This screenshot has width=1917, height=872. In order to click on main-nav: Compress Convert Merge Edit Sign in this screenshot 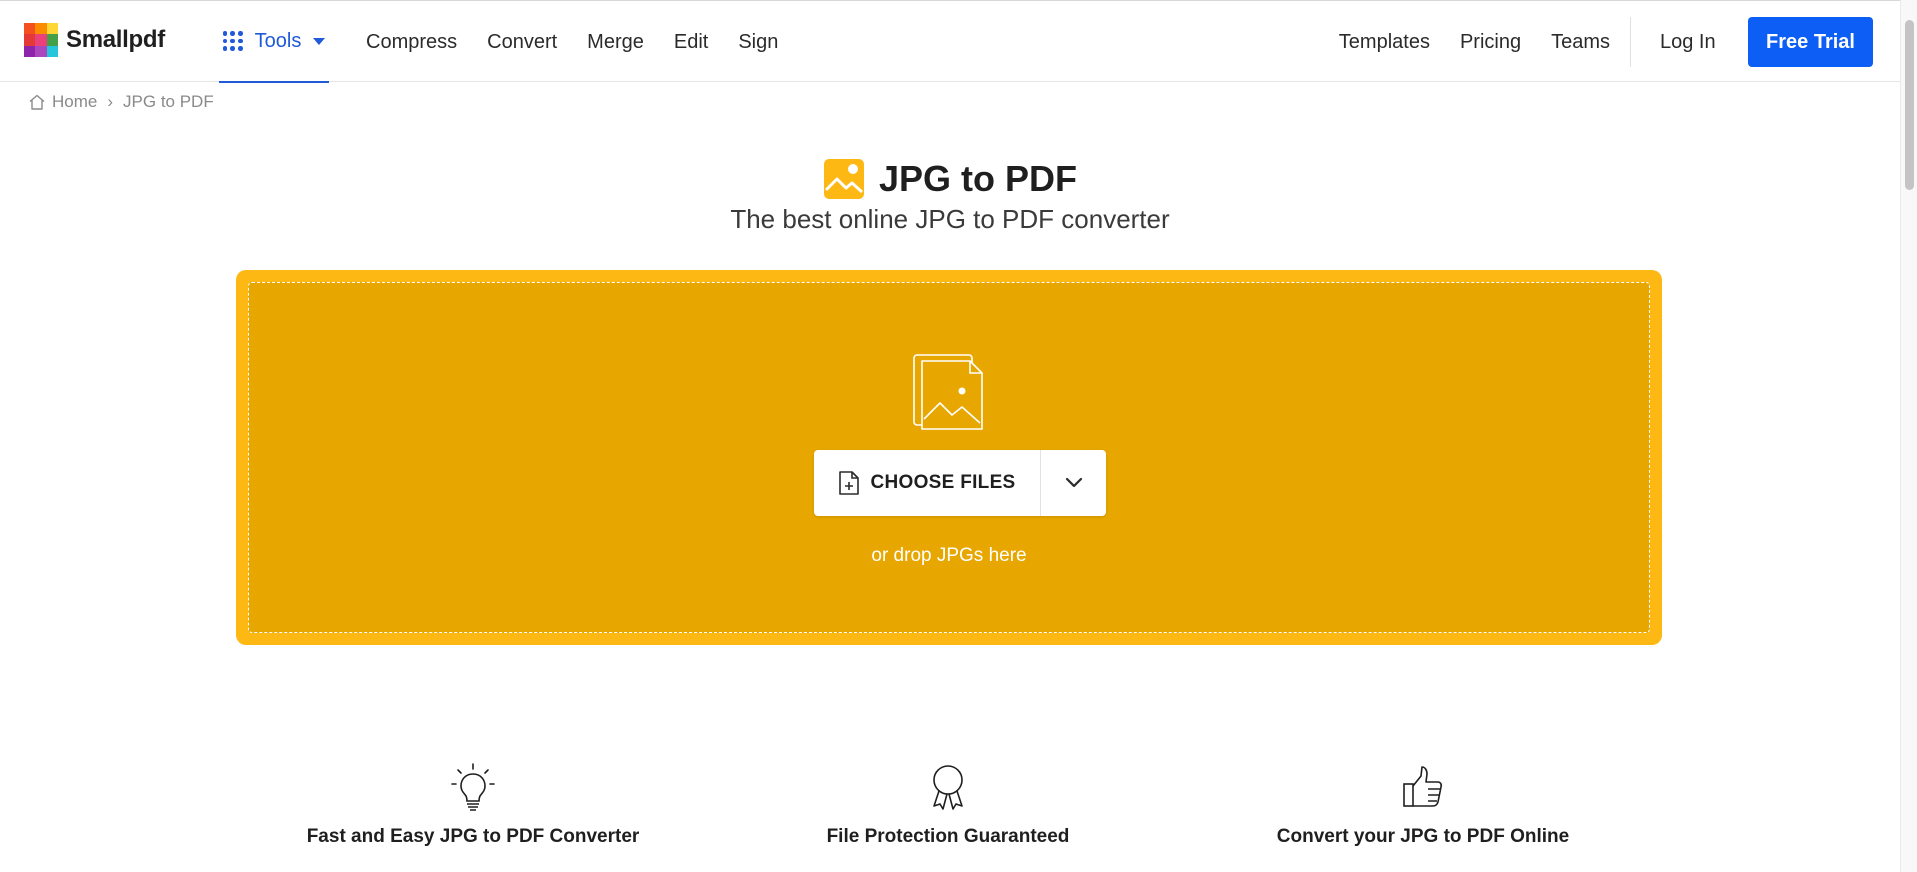, I will do `click(587, 42)`.